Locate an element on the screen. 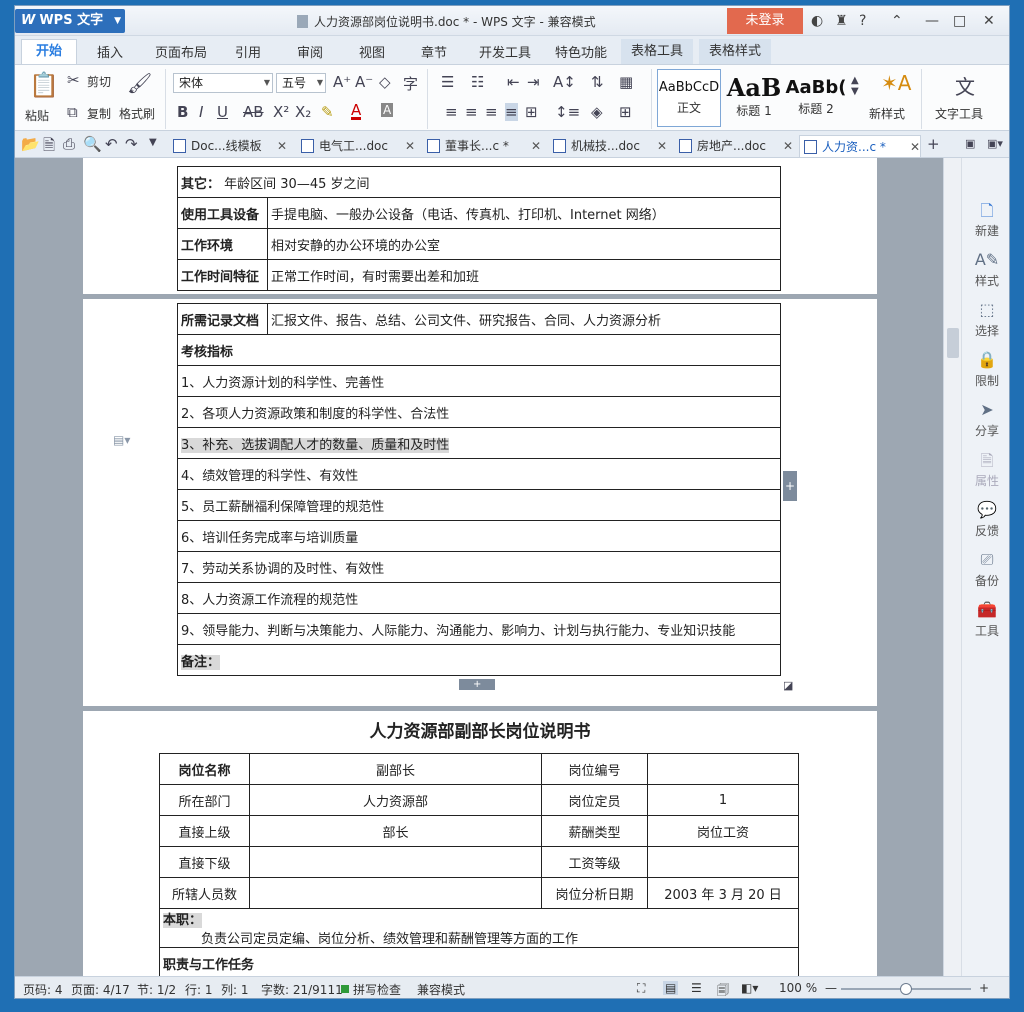 This screenshot has height=1012, width=1024. table-icon: ▦ is located at coordinates (626, 82).